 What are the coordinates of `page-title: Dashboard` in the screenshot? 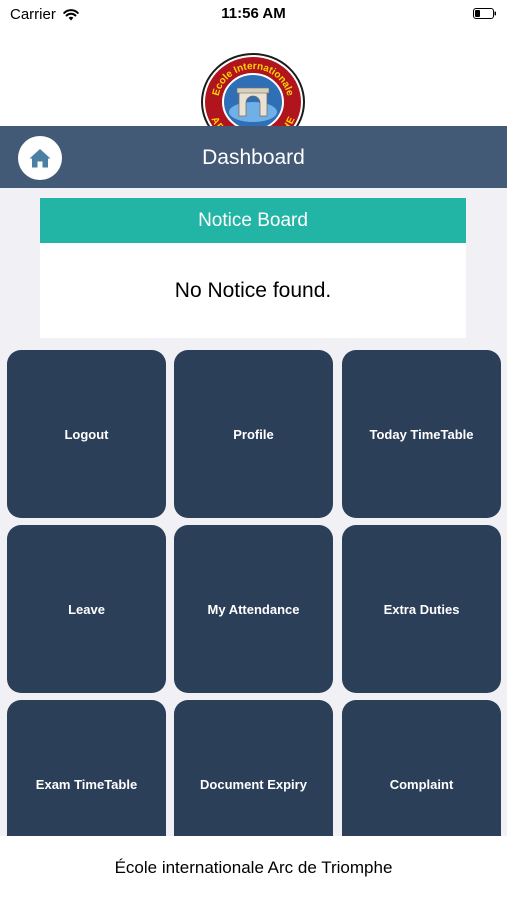 It's located at (253, 157).